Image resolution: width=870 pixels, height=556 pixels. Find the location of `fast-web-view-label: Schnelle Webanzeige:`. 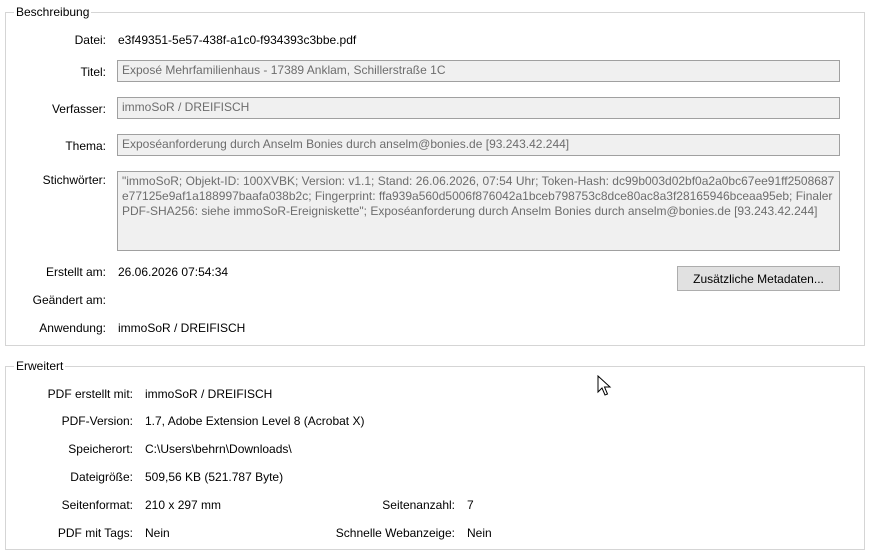

fast-web-view-label: Schnelle Webanzeige: is located at coordinates (395, 533).